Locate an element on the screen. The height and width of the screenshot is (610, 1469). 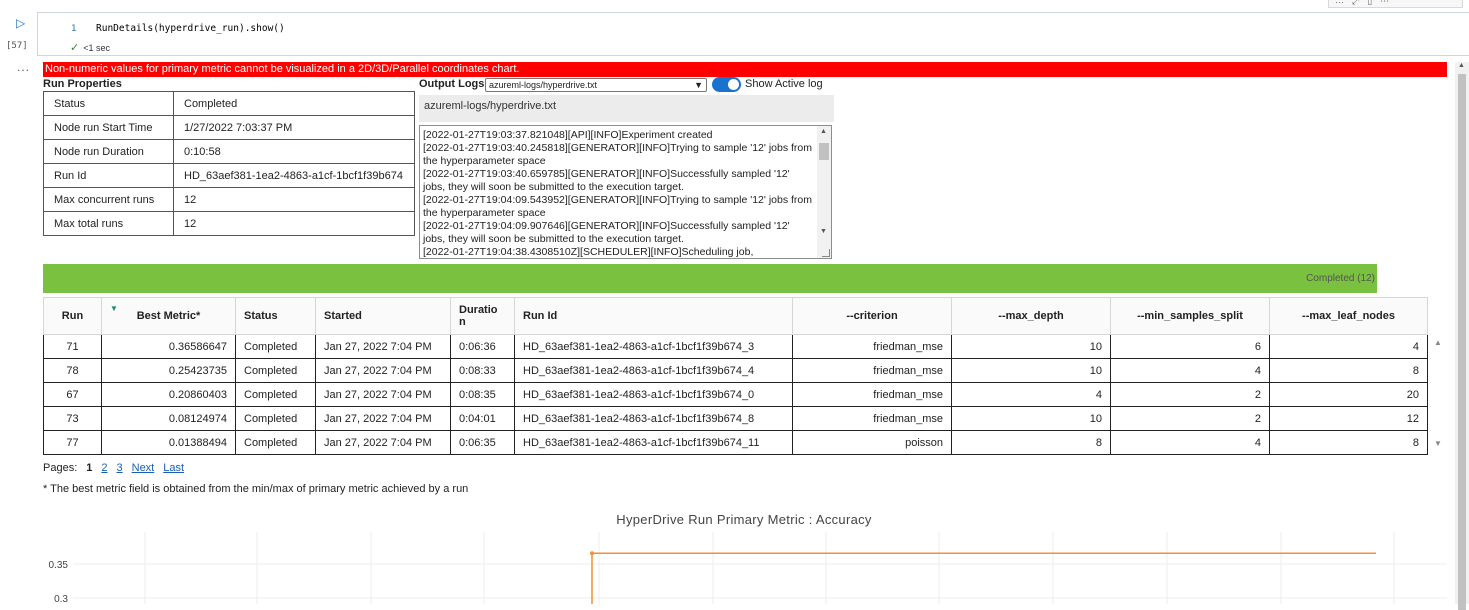
column-header-label: --max_leaf_nodes is located at coordinates (1348, 316).